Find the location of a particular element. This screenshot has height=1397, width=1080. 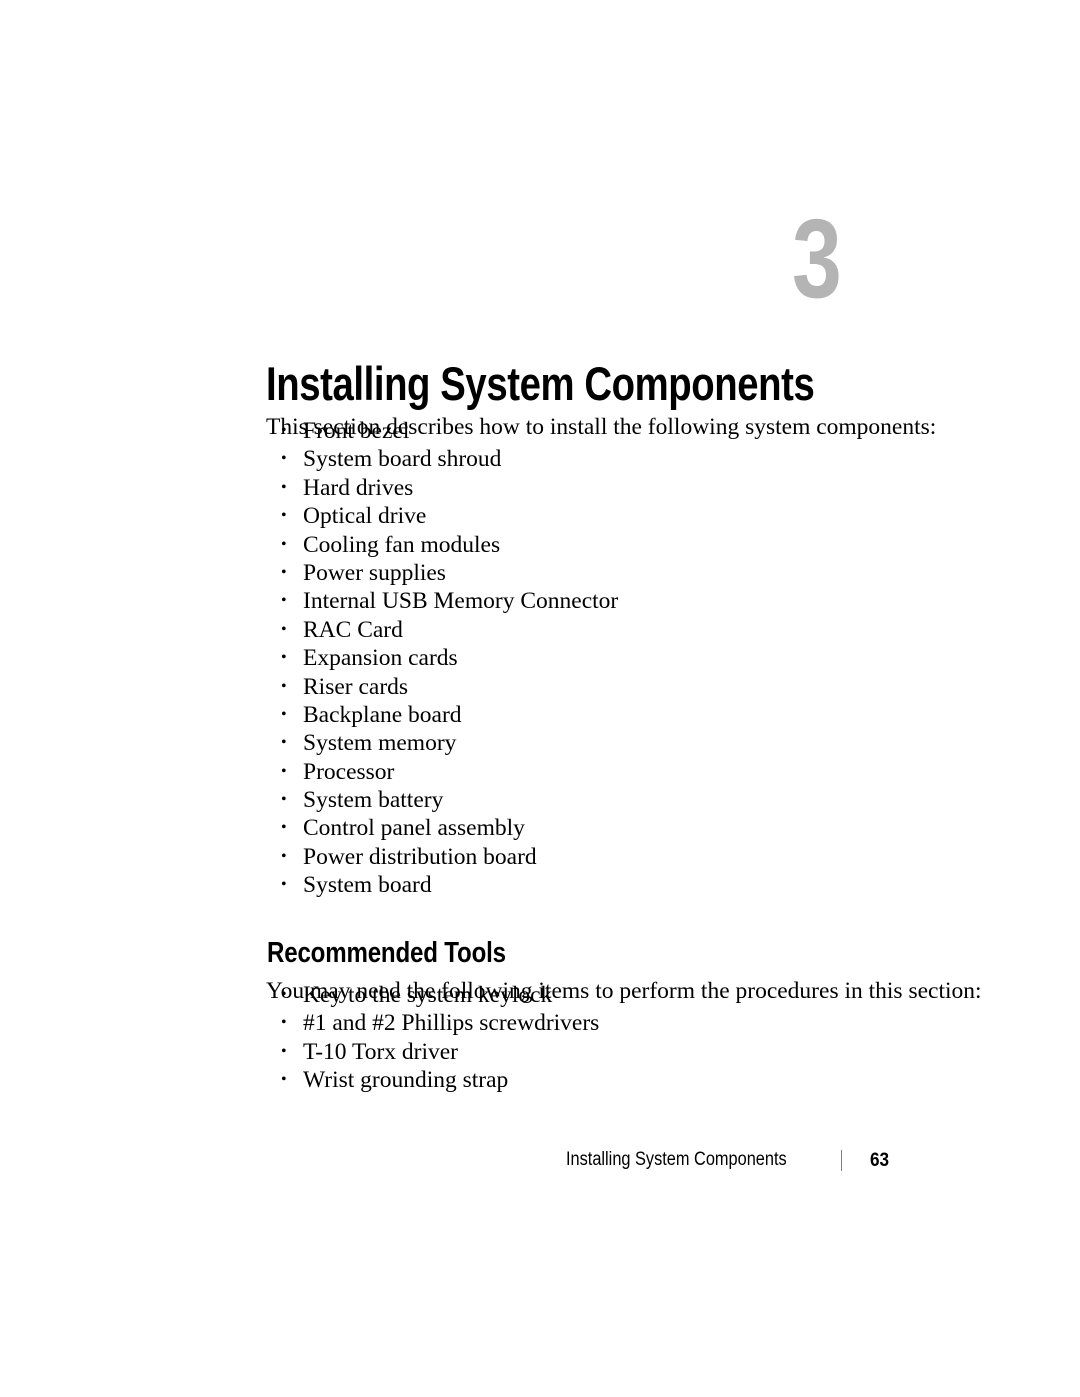

list-item-component: • Expansion cards is located at coordinates (442, 658).